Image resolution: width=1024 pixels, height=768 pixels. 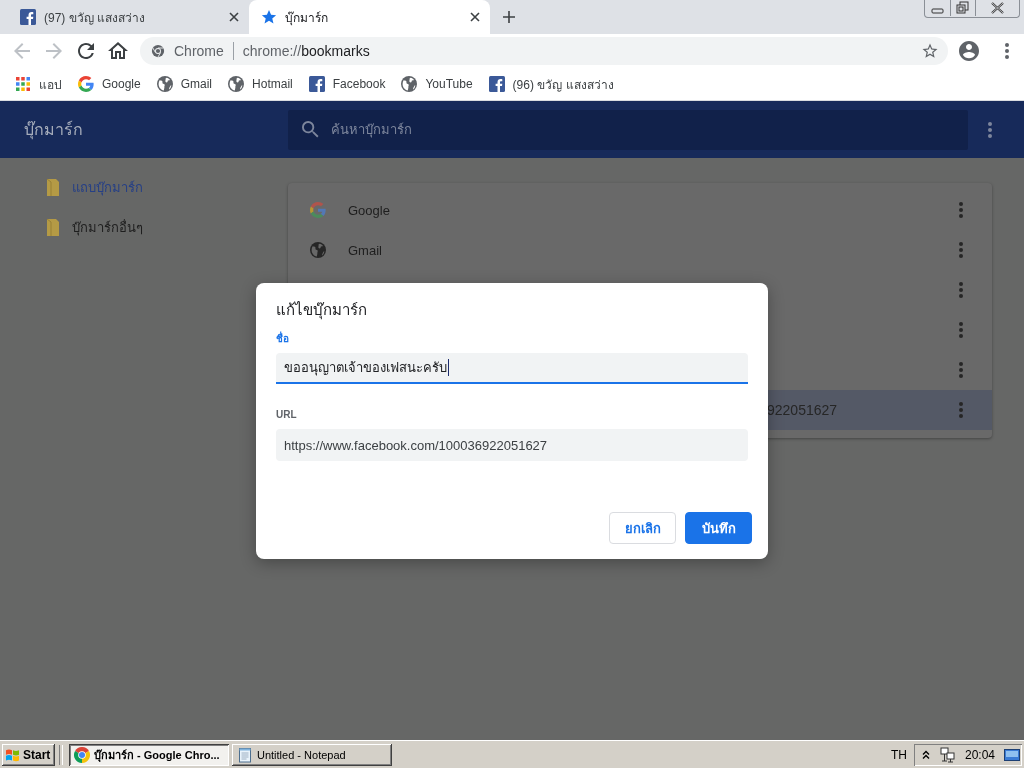 What do you see at coordinates (282, 338) in the screenshot?
I see `field-label: ชื่อ` at bounding box center [282, 338].